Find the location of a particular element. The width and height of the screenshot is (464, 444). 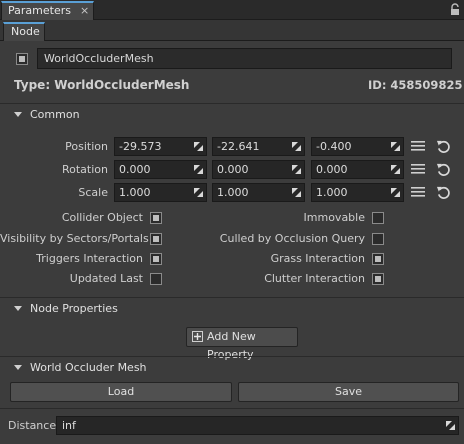

field-value: -22.641 is located at coordinates (238, 146).